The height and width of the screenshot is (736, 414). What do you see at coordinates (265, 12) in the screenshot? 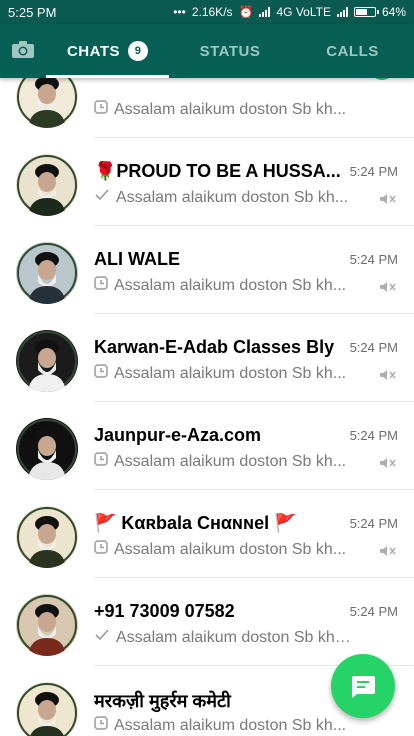
I see `signal-icon` at bounding box center [265, 12].